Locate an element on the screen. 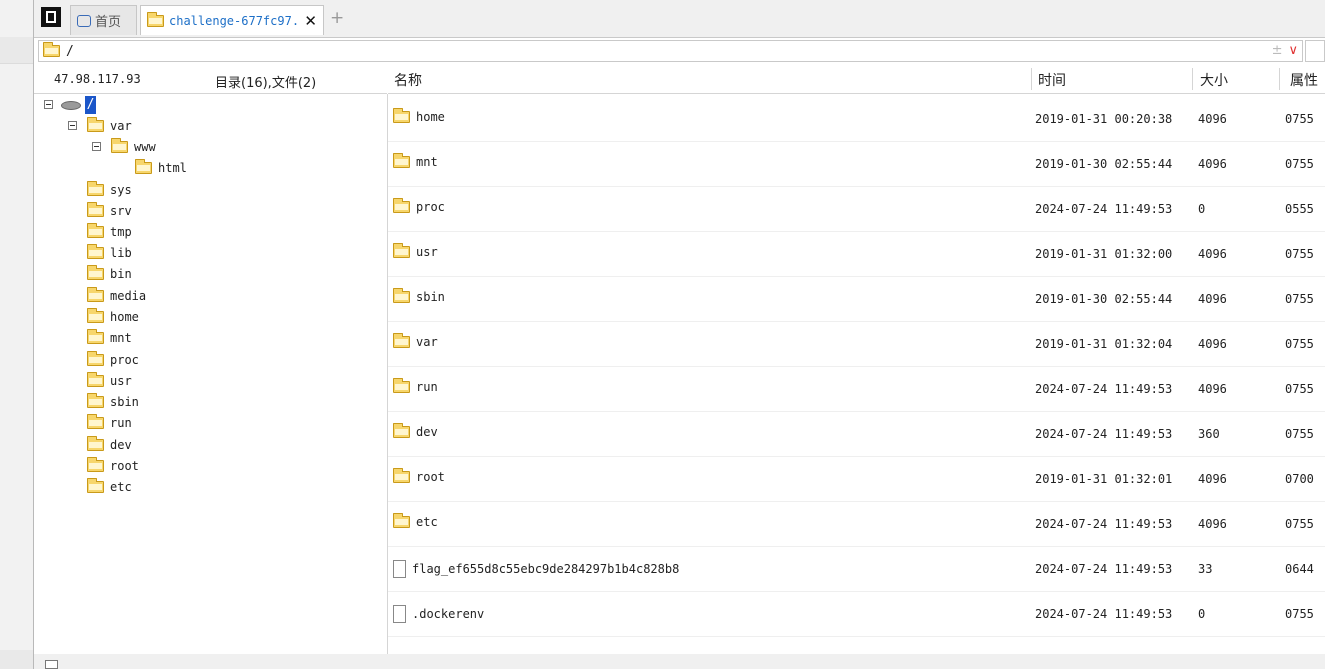  table-row: mnt 2019-01-30 02:55:44 4096 0755 is located at coordinates (856, 164).